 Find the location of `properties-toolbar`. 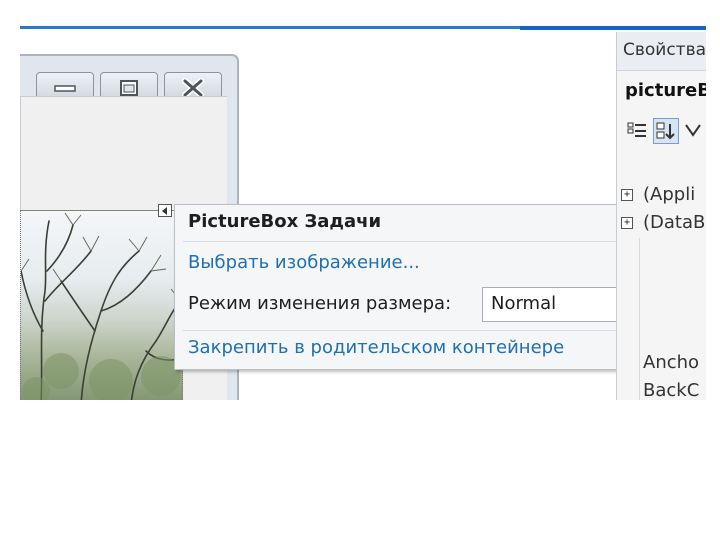

properties-toolbar is located at coordinates (665, 132).